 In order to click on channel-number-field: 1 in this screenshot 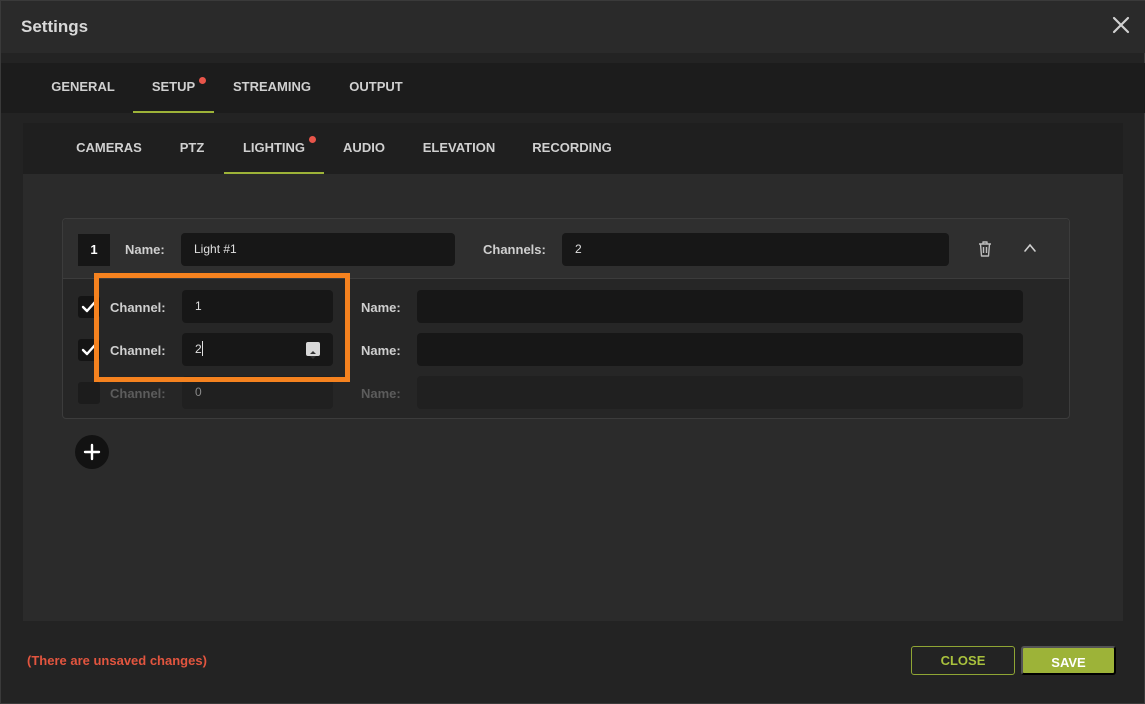, I will do `click(257, 306)`.